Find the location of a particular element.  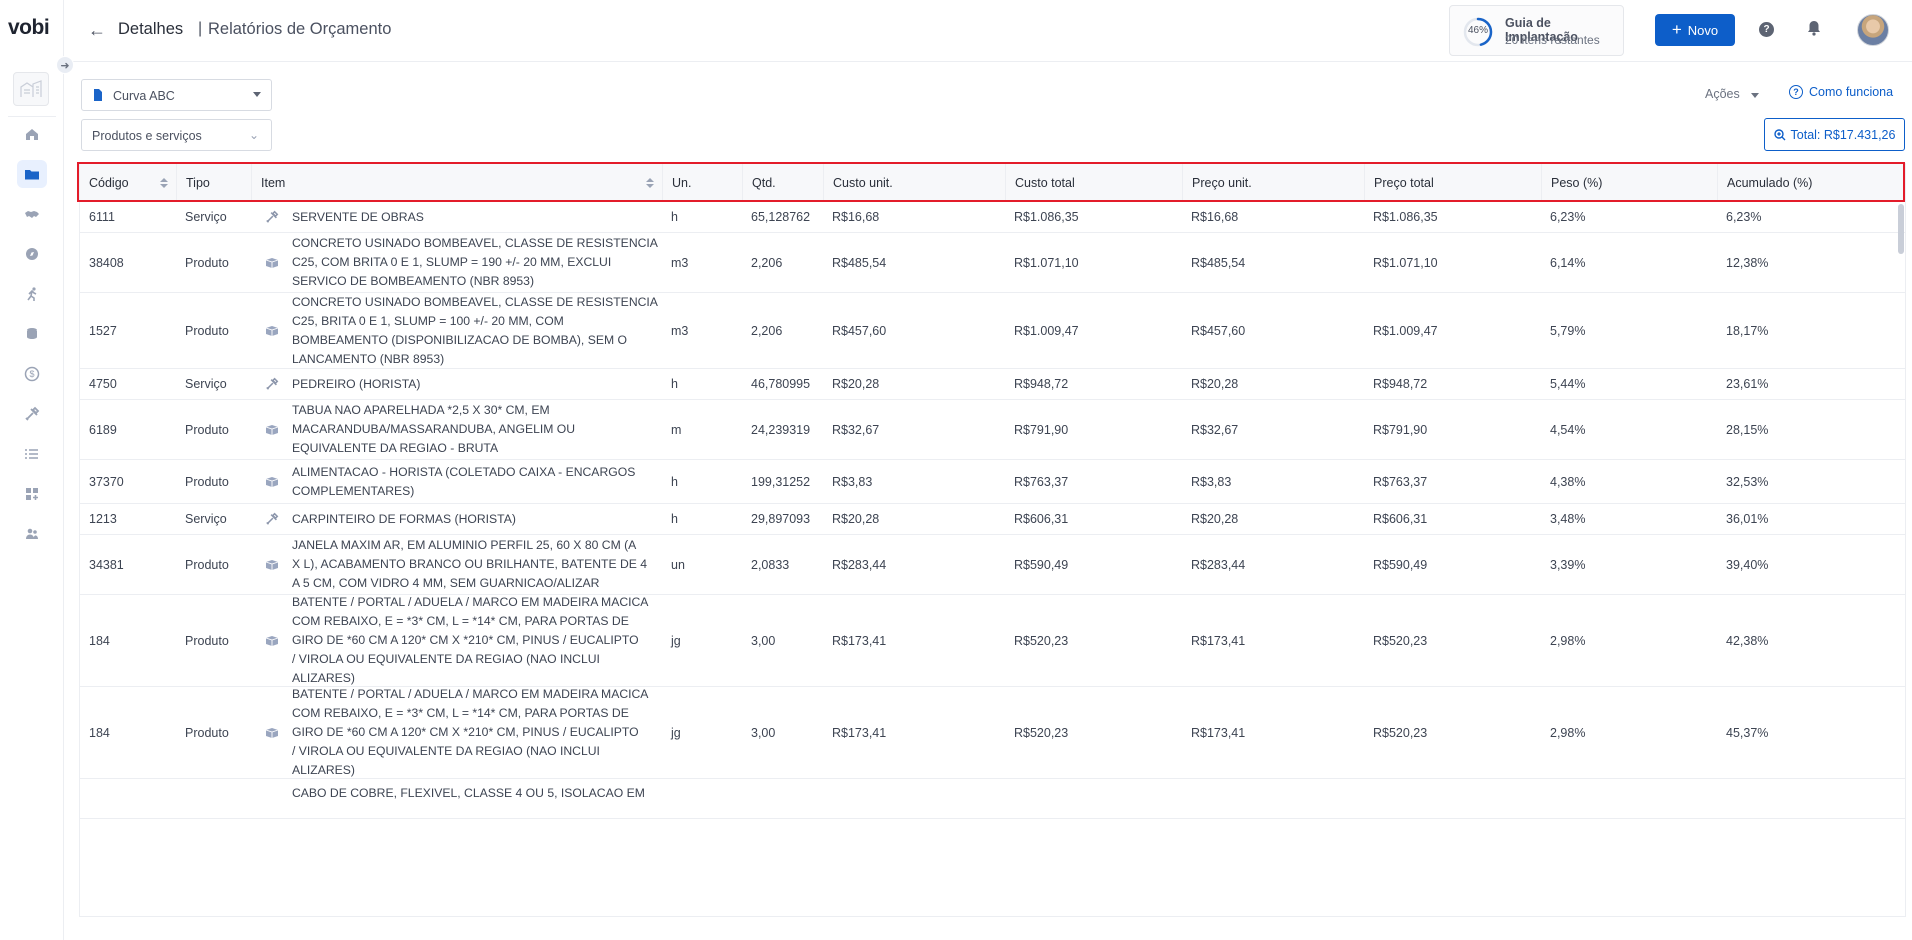

sidebar-item-handshake is located at coordinates (32, 214).